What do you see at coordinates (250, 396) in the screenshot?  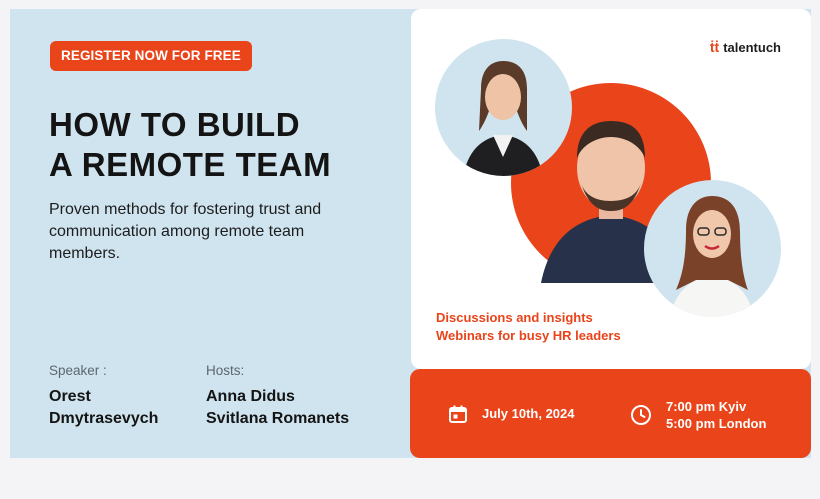 I see `host-name-1: Anna Didus` at bounding box center [250, 396].